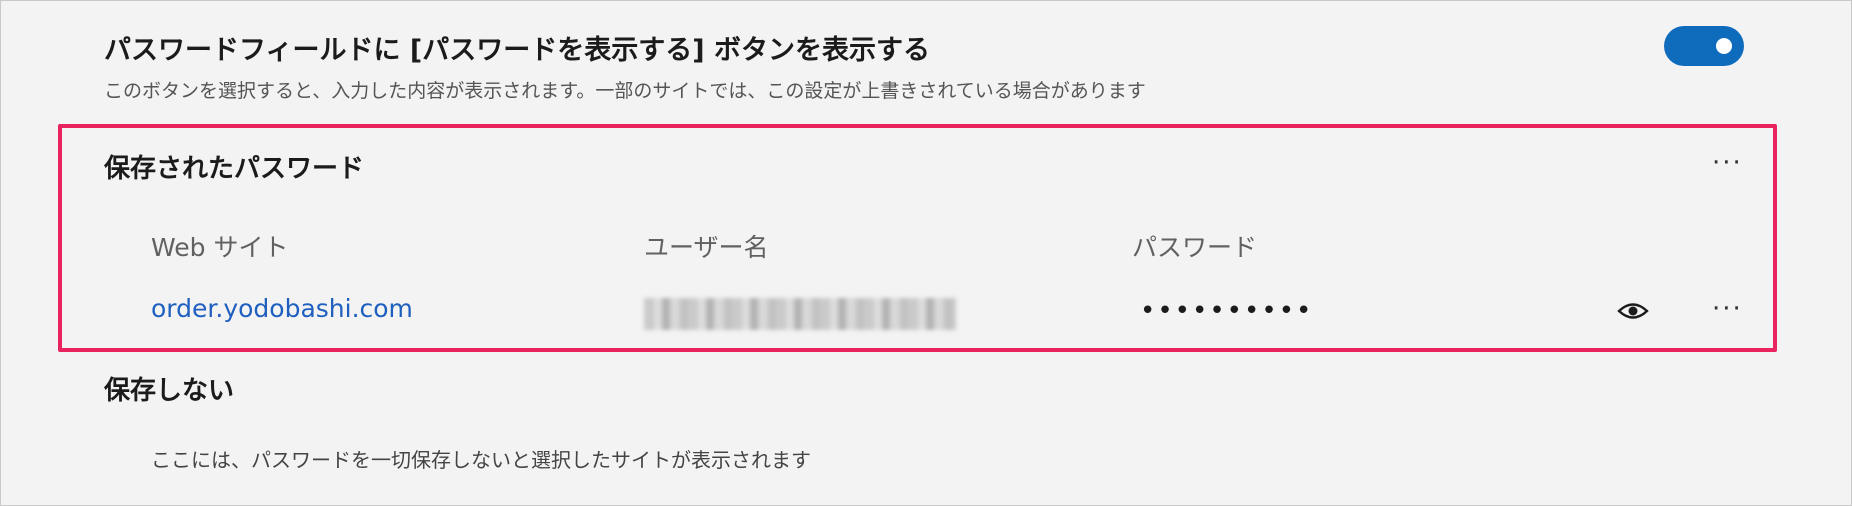 The height and width of the screenshot is (506, 1852). I want to click on username-blurred, so click(800, 314).